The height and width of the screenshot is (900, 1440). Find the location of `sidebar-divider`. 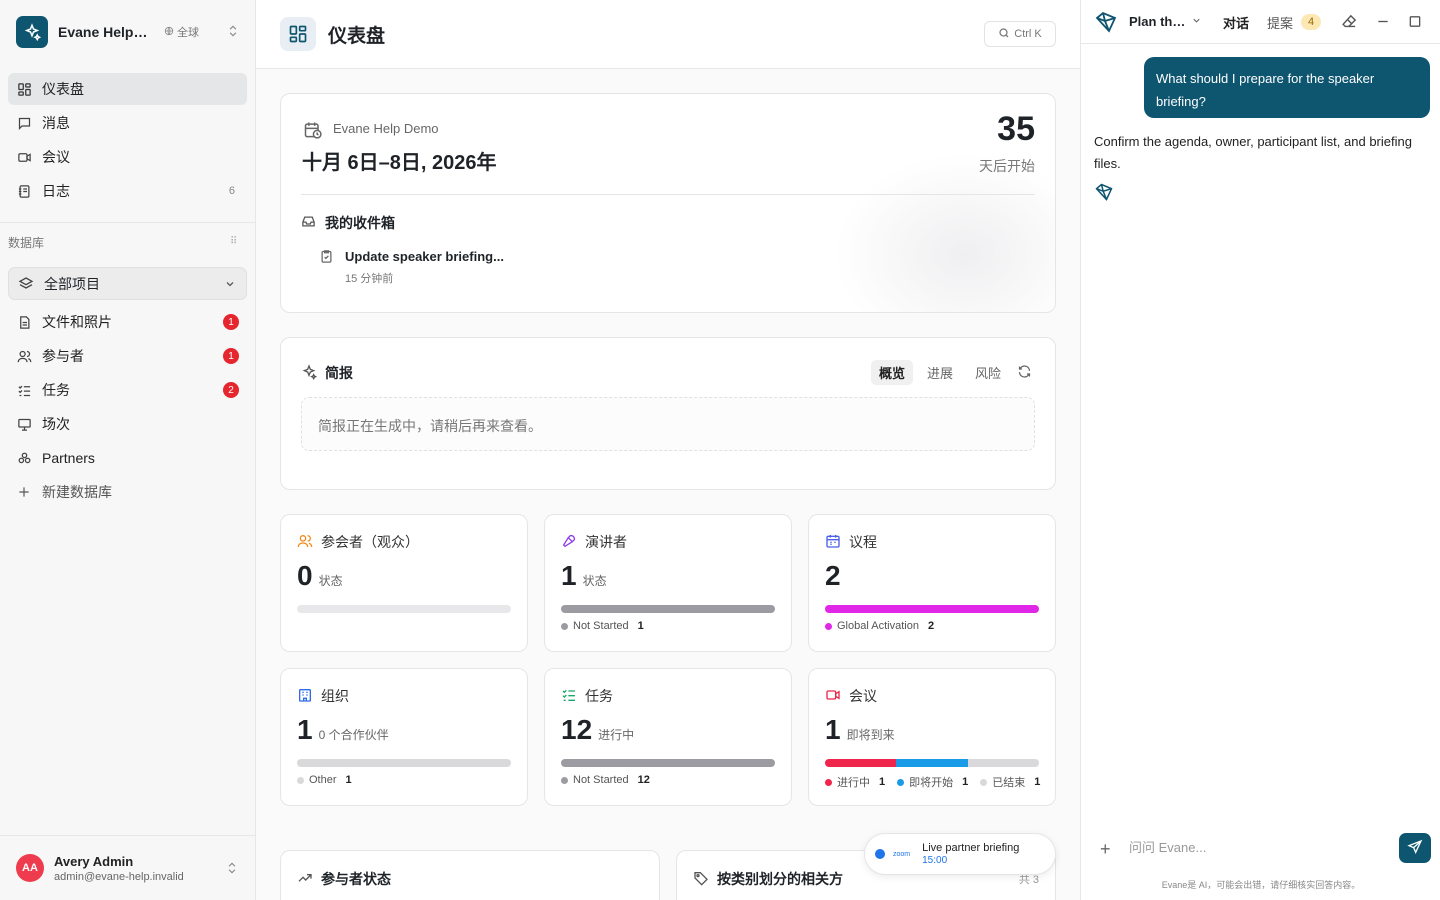

sidebar-divider is located at coordinates (127, 222).